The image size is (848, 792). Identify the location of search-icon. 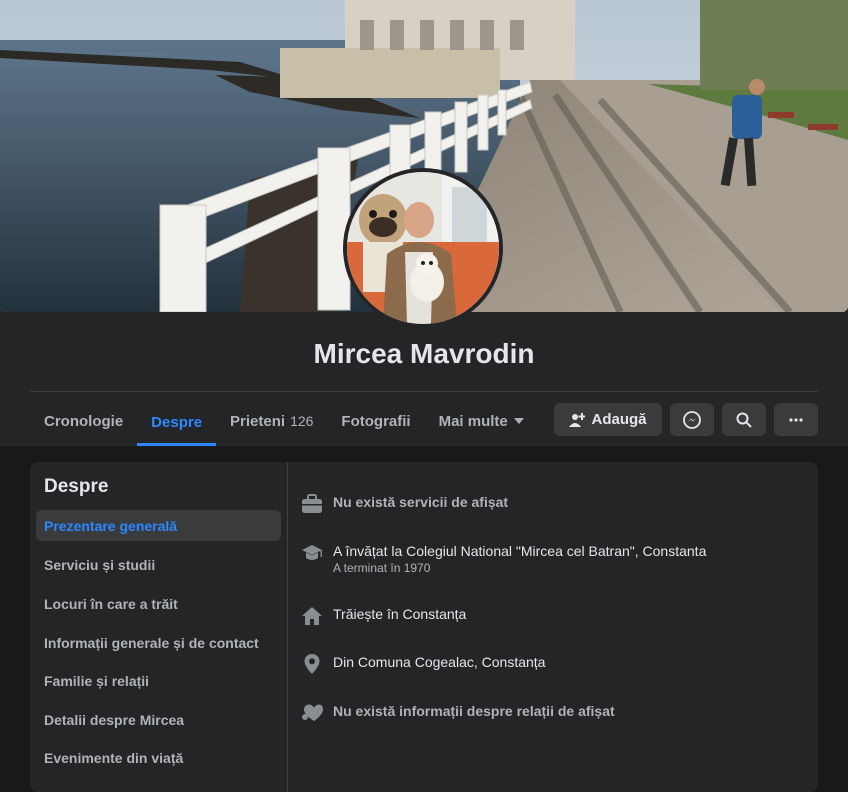
(744, 420).